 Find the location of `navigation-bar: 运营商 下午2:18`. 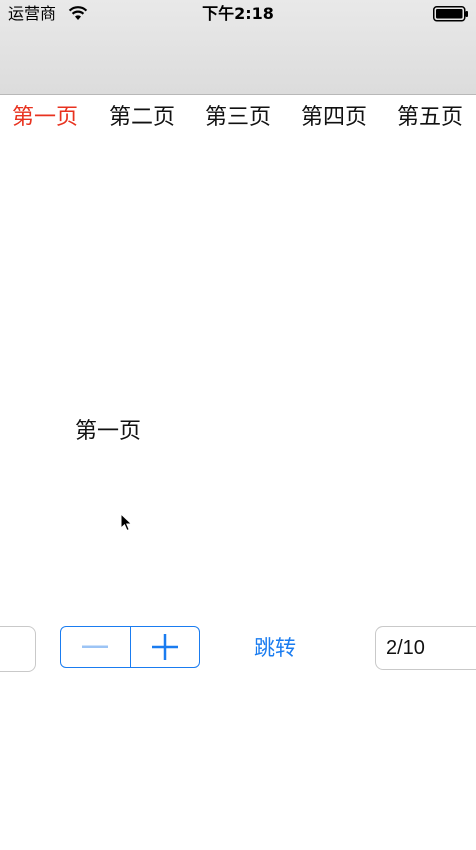

navigation-bar: 运营商 下午2:18 is located at coordinates (238, 47).